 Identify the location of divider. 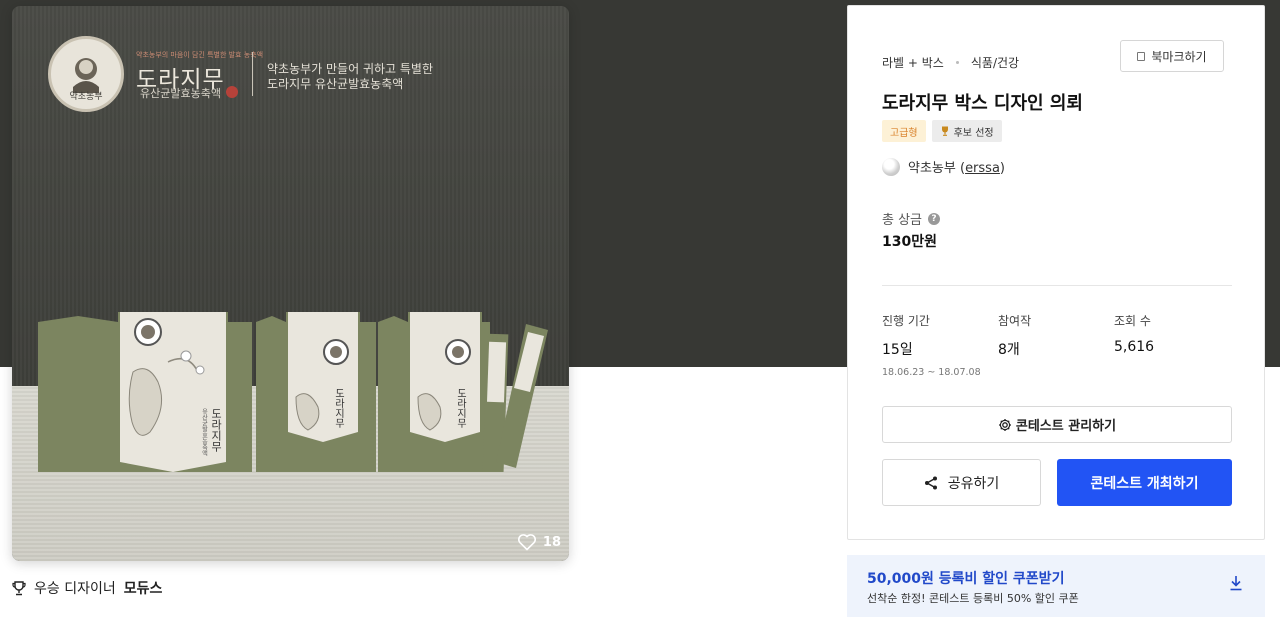
(1057, 285).